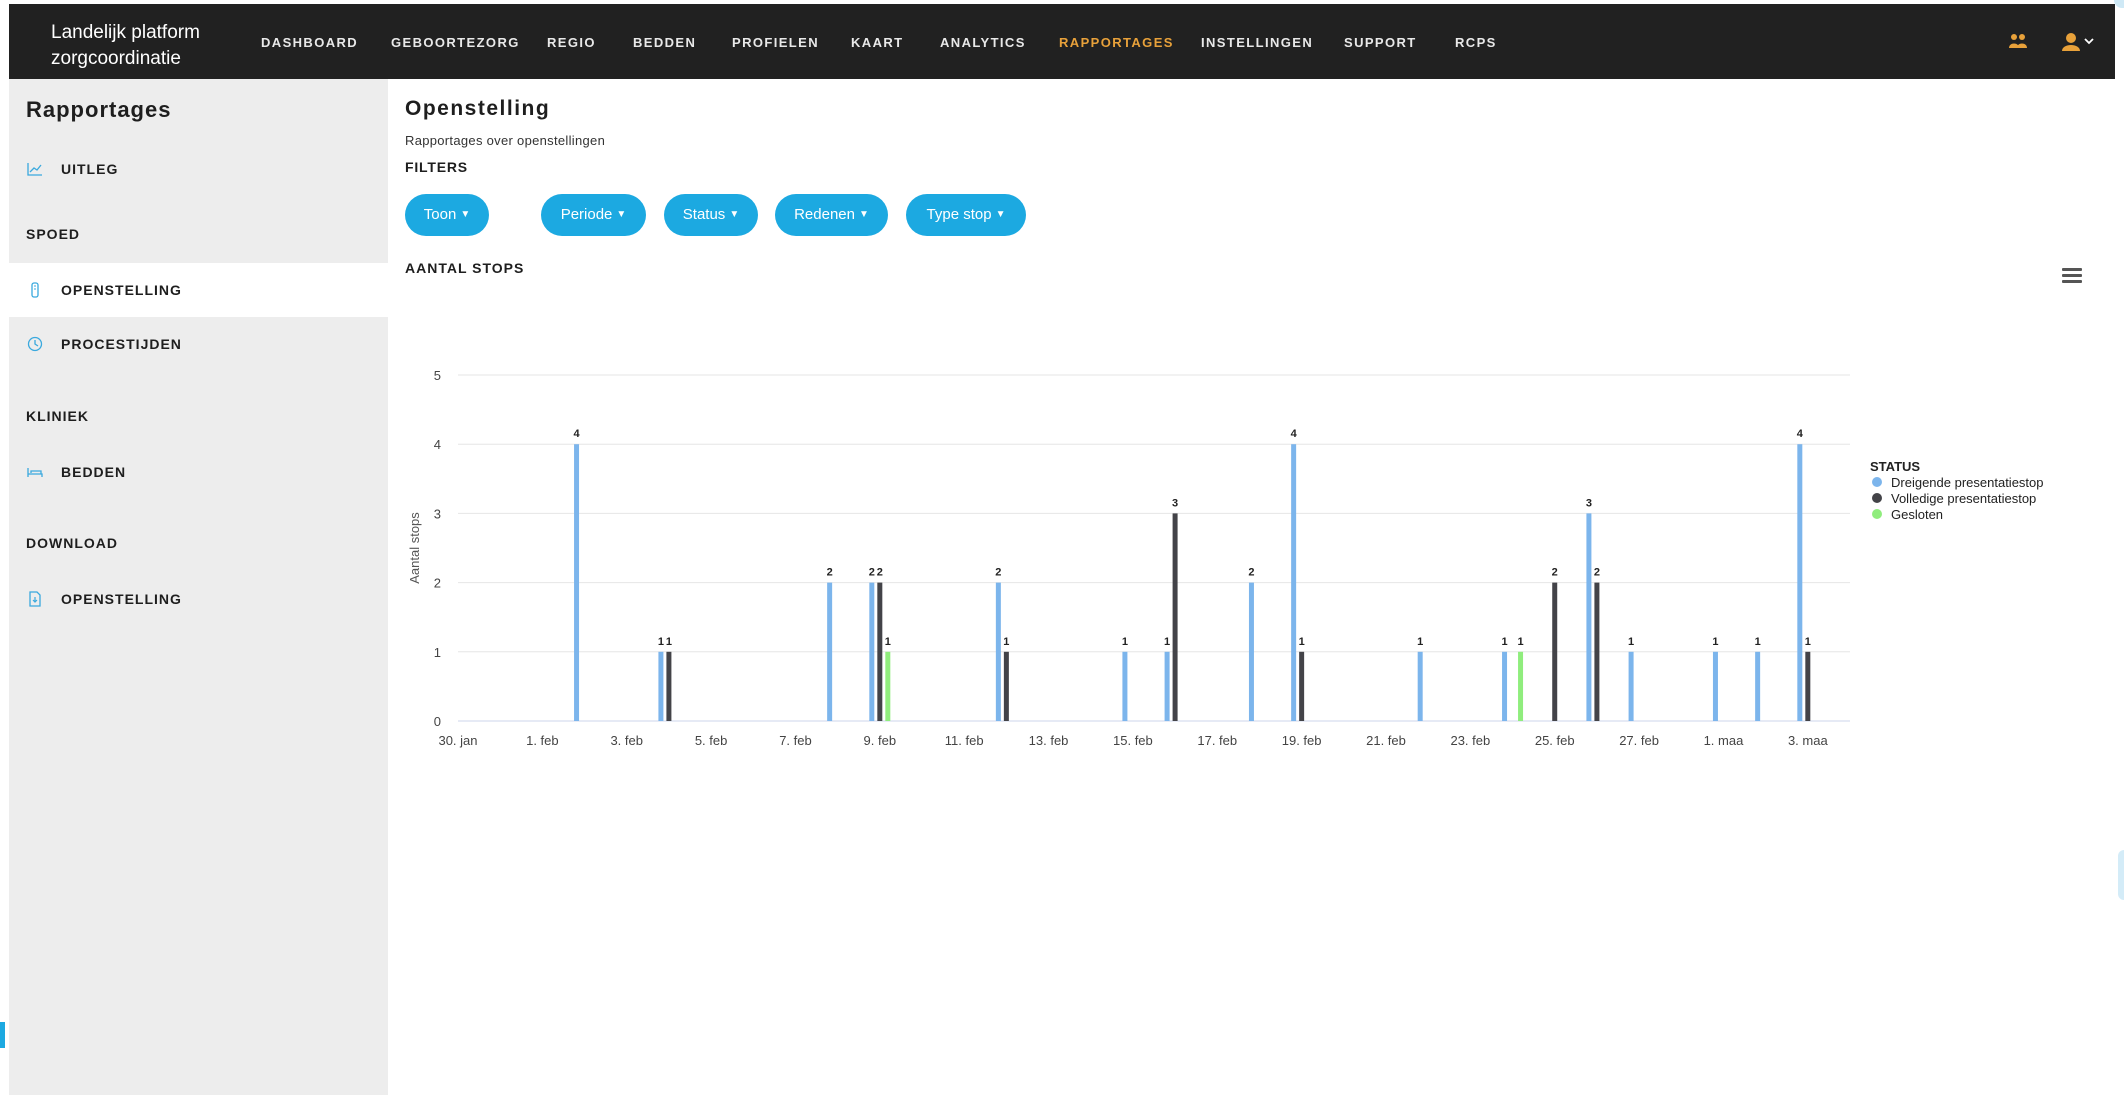 This screenshot has height=1095, width=2124. I want to click on y-tick-label: 3, so click(437, 513).